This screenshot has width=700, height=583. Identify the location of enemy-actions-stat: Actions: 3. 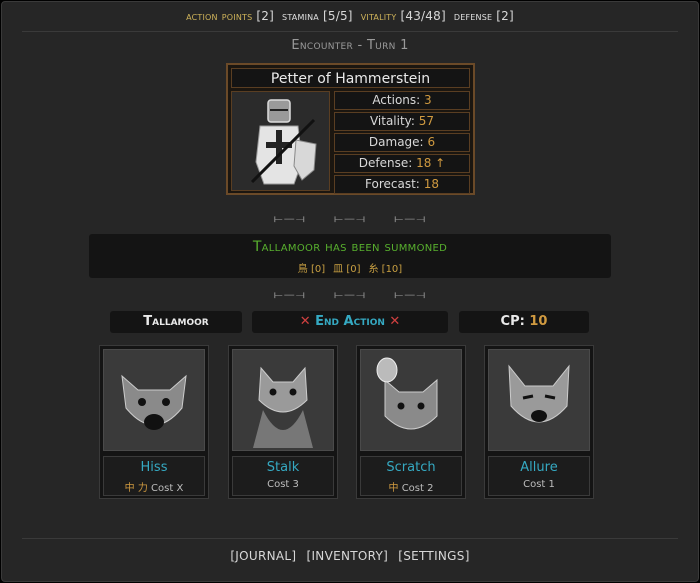
(402, 100).